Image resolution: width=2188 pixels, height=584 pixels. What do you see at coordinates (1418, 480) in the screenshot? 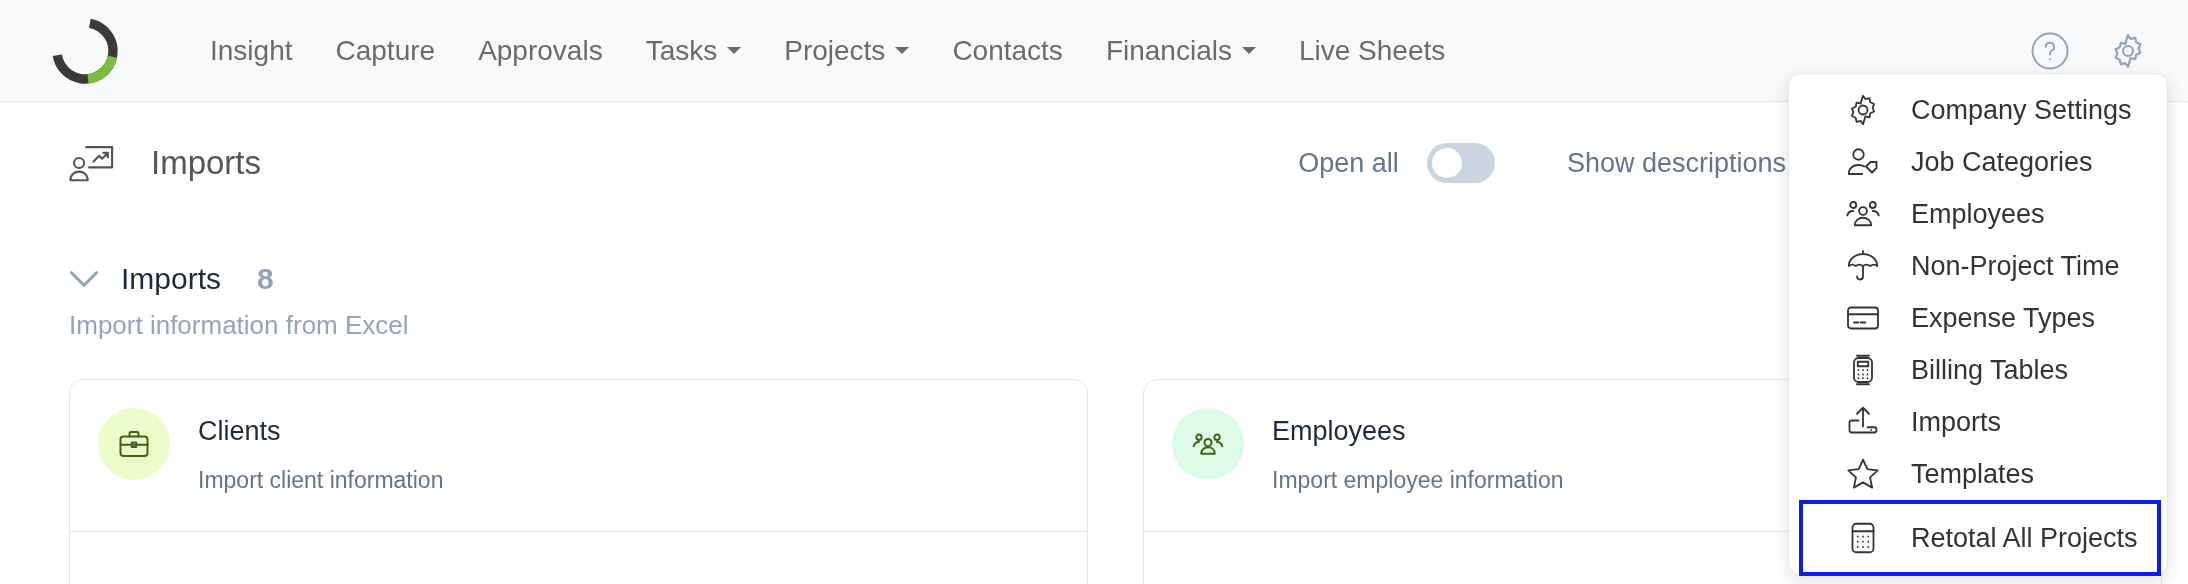
I see `card-description: Import employee information` at bounding box center [1418, 480].